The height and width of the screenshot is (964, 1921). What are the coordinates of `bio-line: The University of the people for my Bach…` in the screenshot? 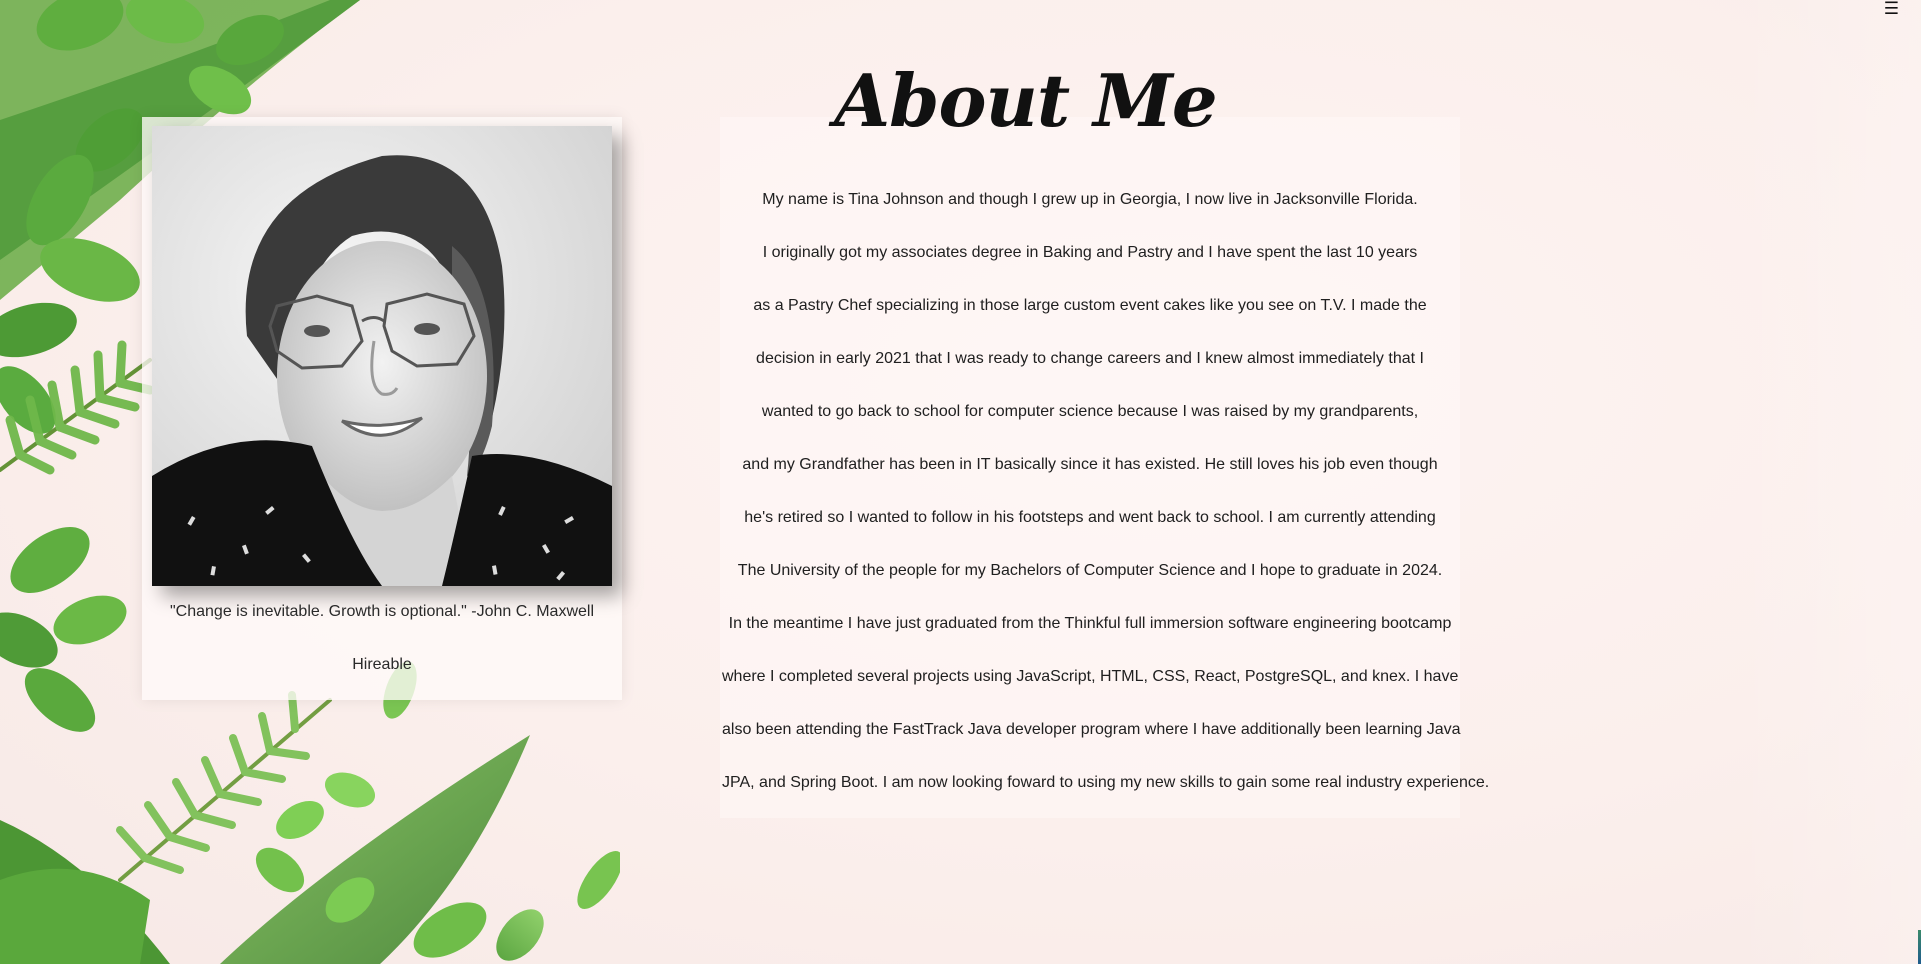 It's located at (1090, 570).